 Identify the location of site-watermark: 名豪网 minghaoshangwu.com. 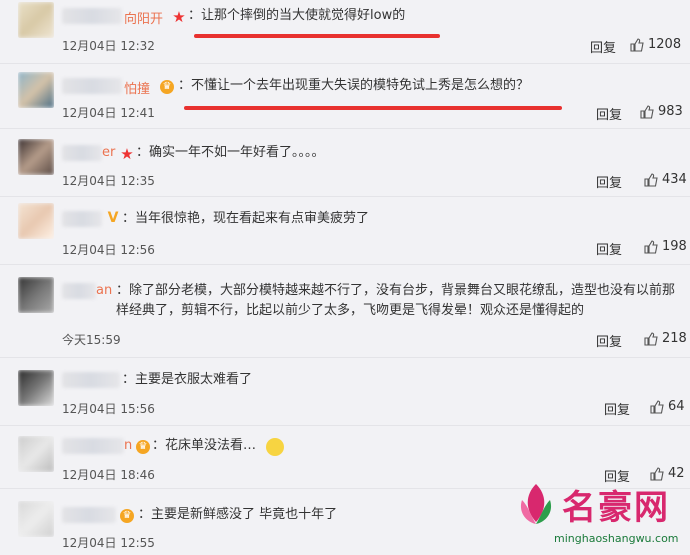
(599, 513).